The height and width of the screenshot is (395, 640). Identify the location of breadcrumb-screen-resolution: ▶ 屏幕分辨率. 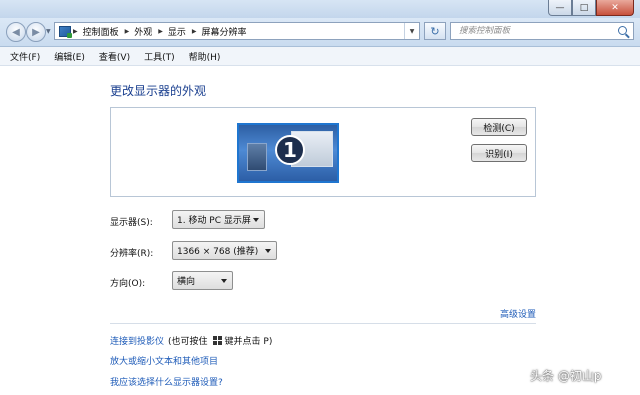
(219, 31).